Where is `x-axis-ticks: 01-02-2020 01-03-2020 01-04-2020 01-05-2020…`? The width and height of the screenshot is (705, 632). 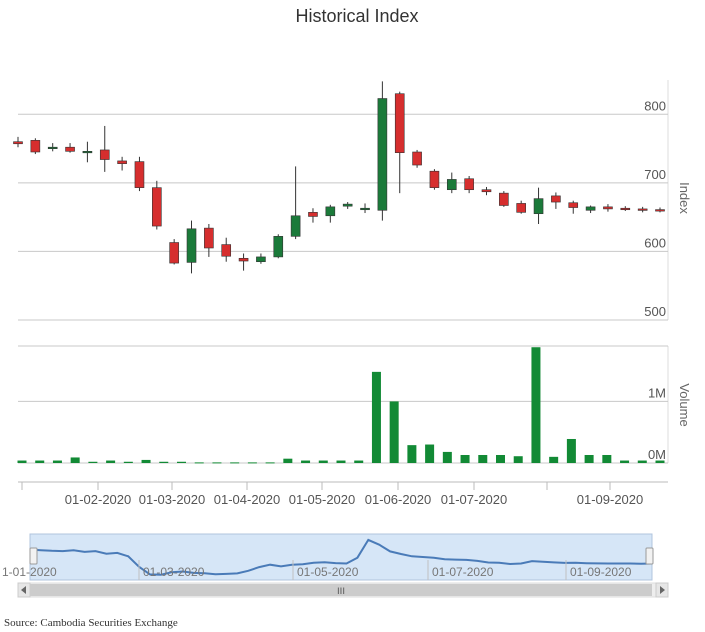 x-axis-ticks: 01-02-2020 01-03-2020 01-04-2020 01-05-2020… is located at coordinates (332, 494).